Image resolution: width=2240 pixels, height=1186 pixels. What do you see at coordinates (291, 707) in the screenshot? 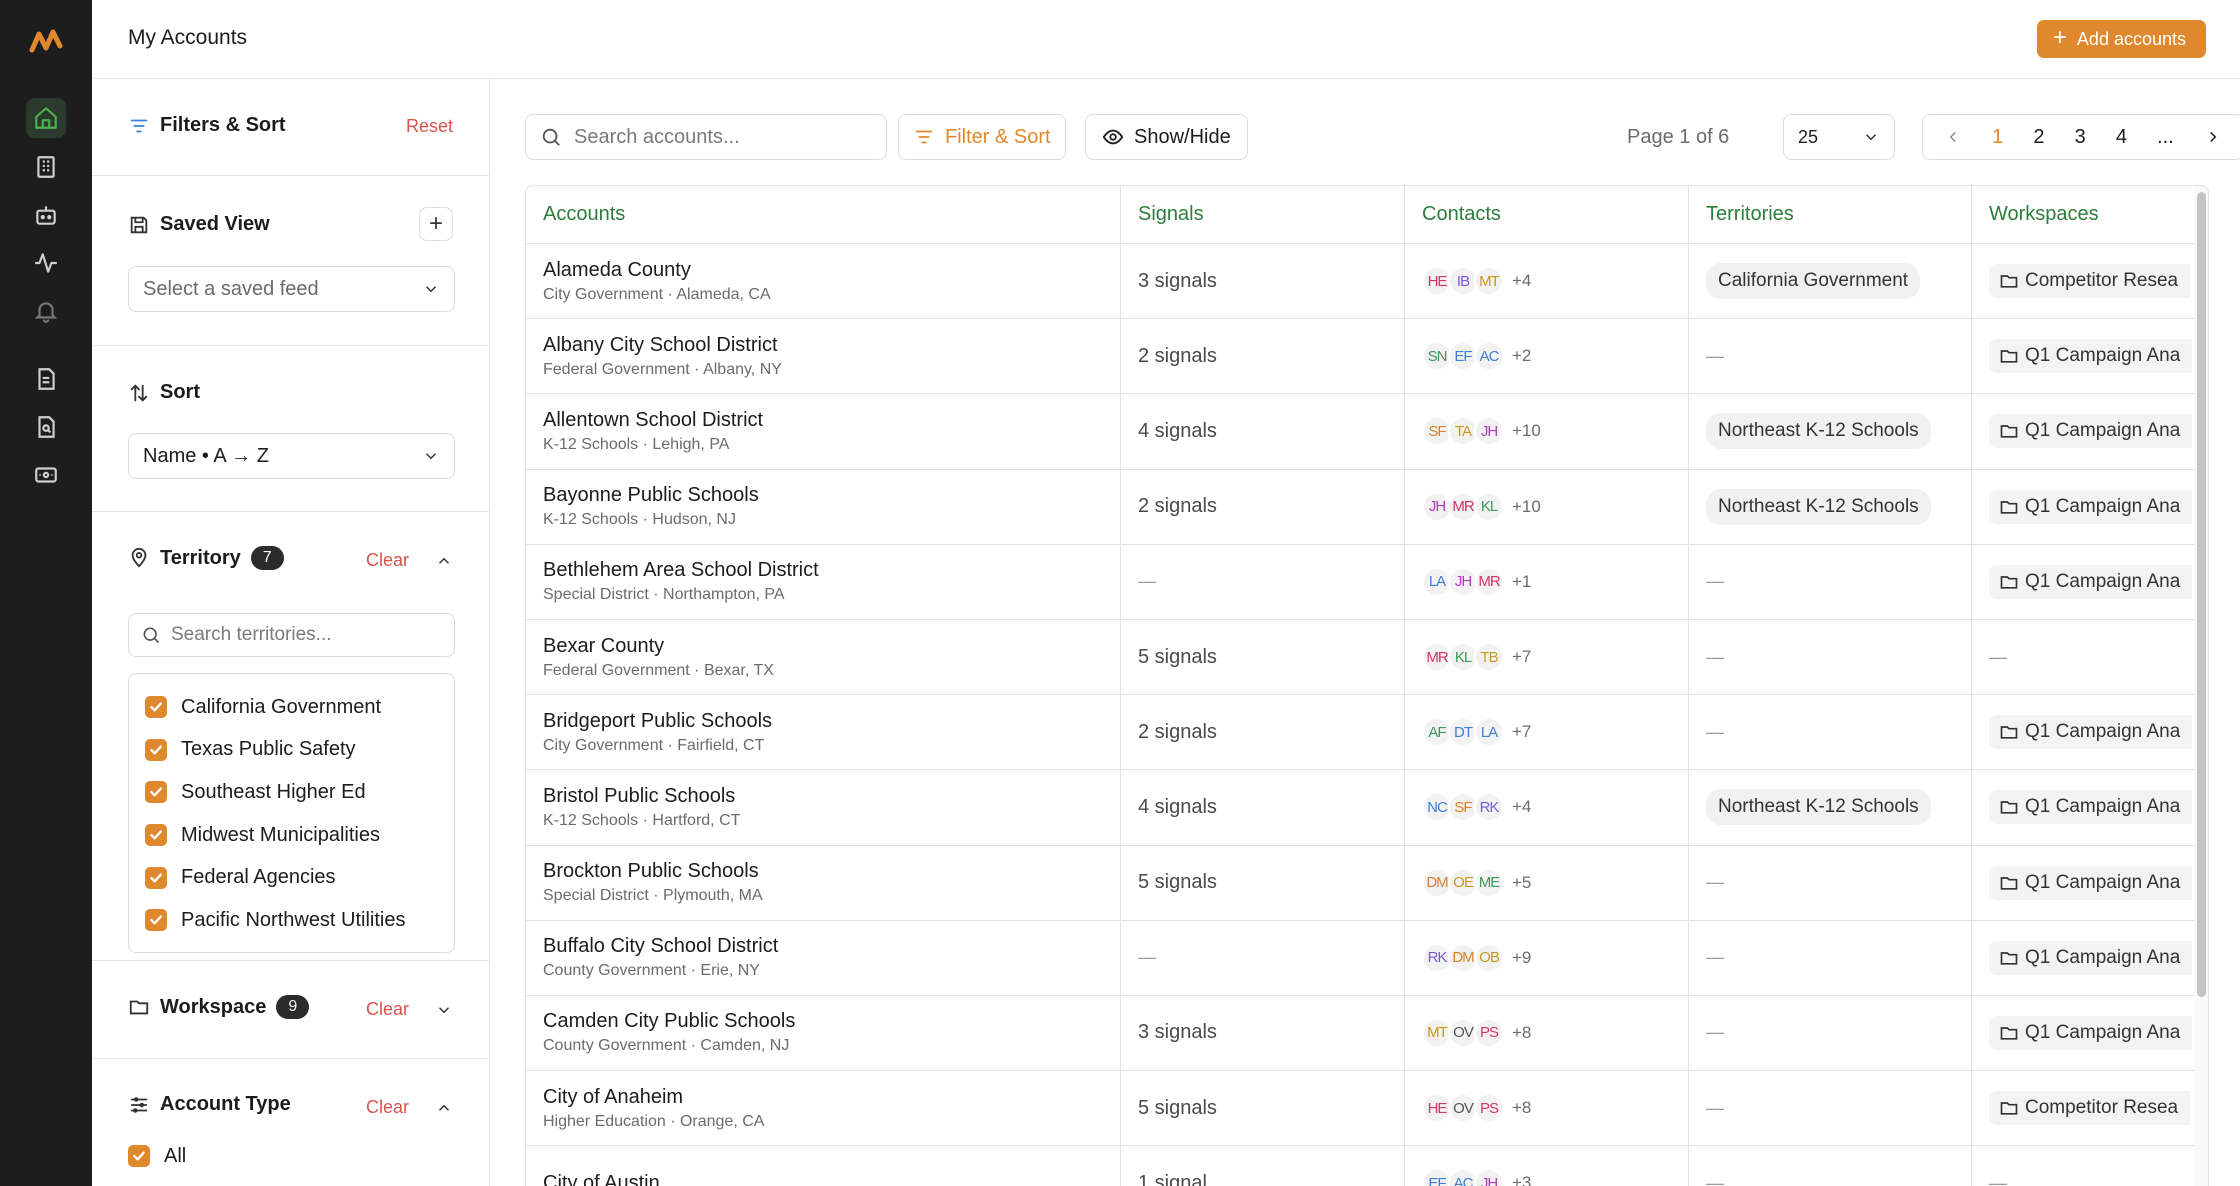
I see `territory-checkbox-item: California Government` at bounding box center [291, 707].